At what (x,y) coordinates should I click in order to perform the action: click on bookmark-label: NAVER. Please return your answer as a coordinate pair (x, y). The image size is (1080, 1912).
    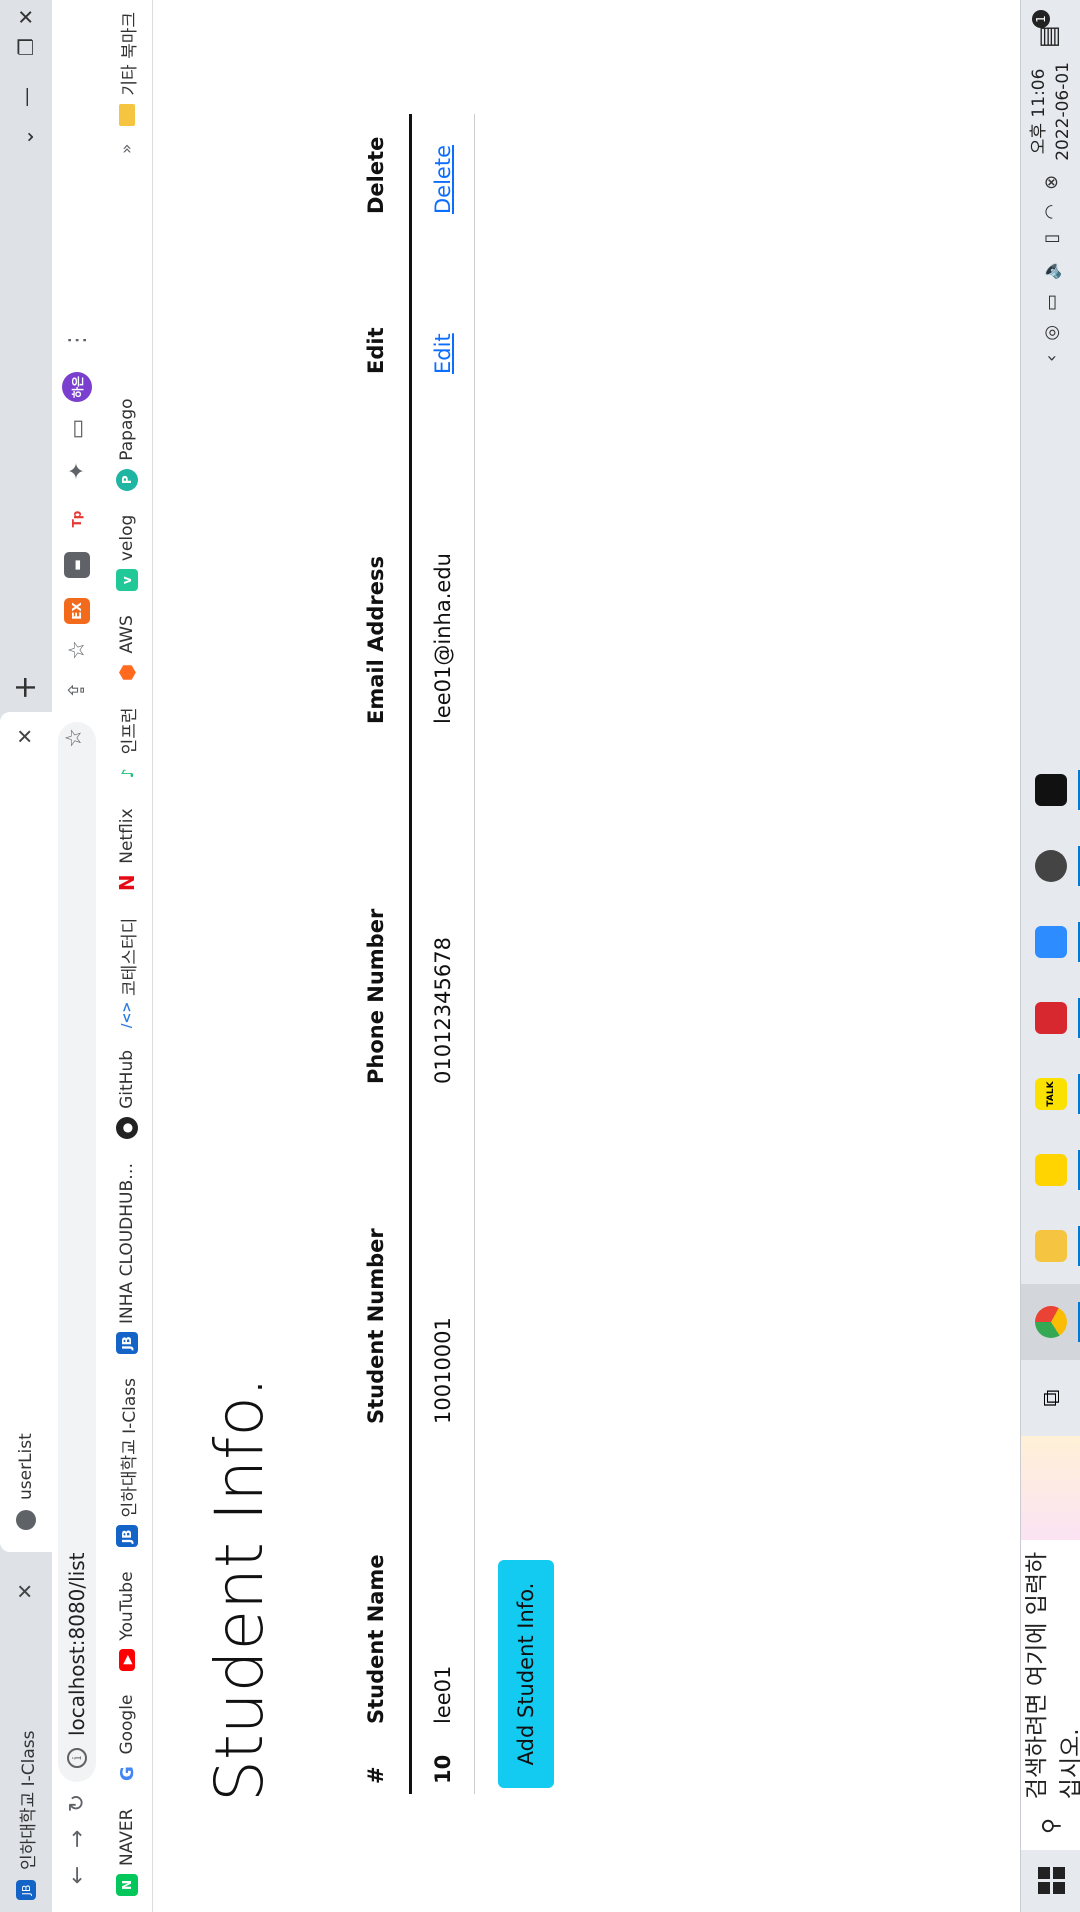
    Looking at the image, I should click on (127, 1837).